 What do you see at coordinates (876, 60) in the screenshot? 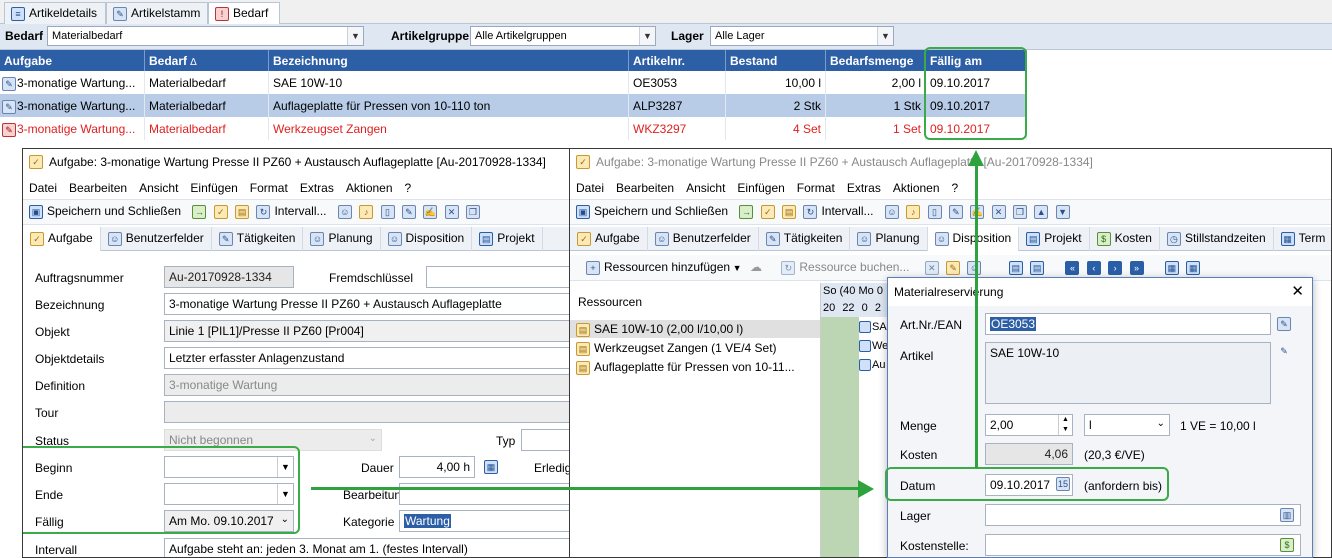
I see `col-bedarfsmenge: Bedarfsmenge` at bounding box center [876, 60].